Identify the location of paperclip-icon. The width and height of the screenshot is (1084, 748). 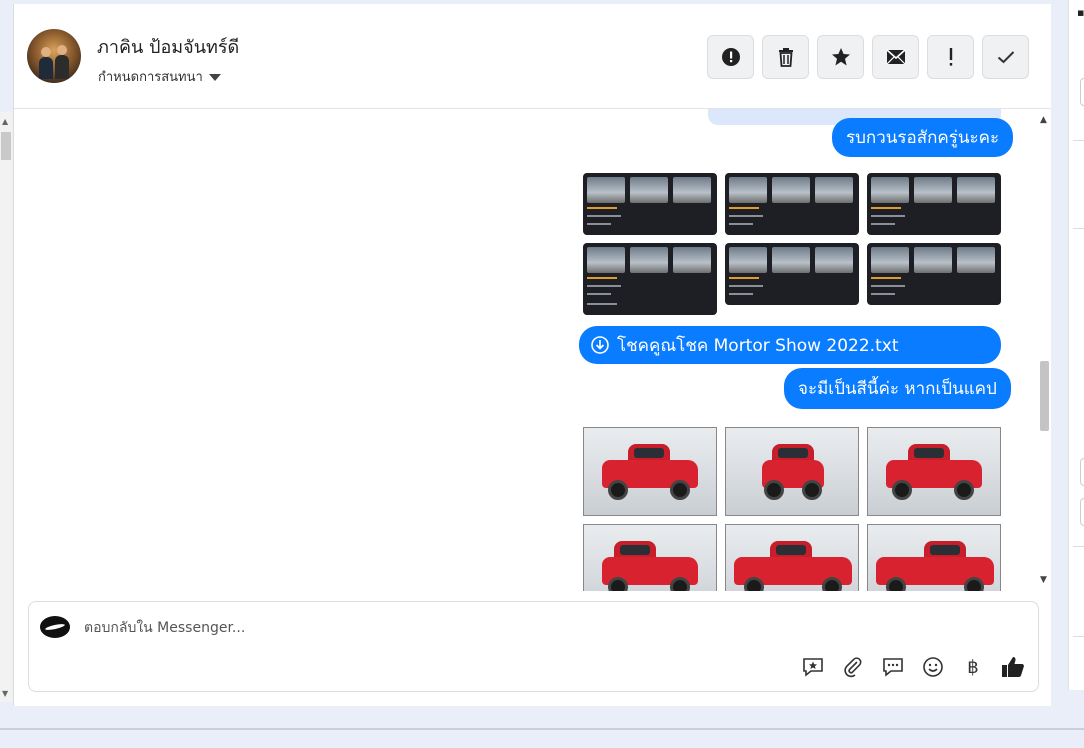
(853, 667).